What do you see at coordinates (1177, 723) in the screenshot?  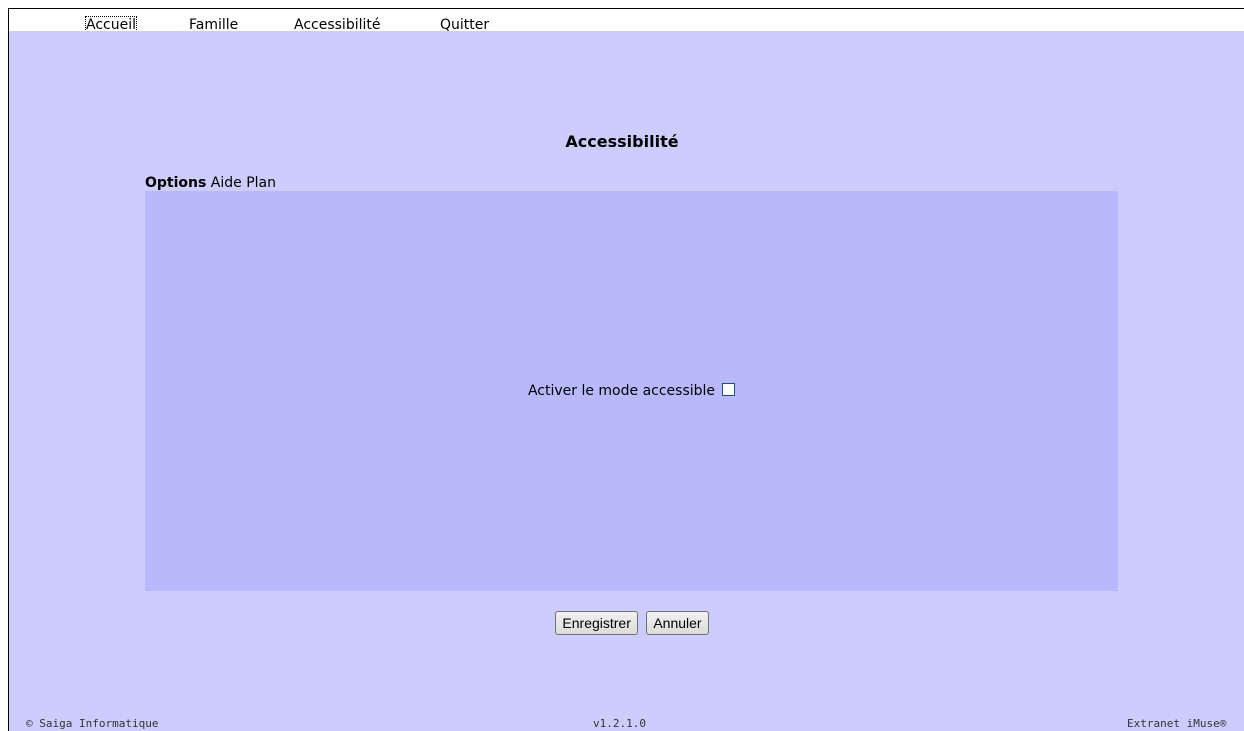 I see `footer-product-name: Extranet iMuse®` at bounding box center [1177, 723].